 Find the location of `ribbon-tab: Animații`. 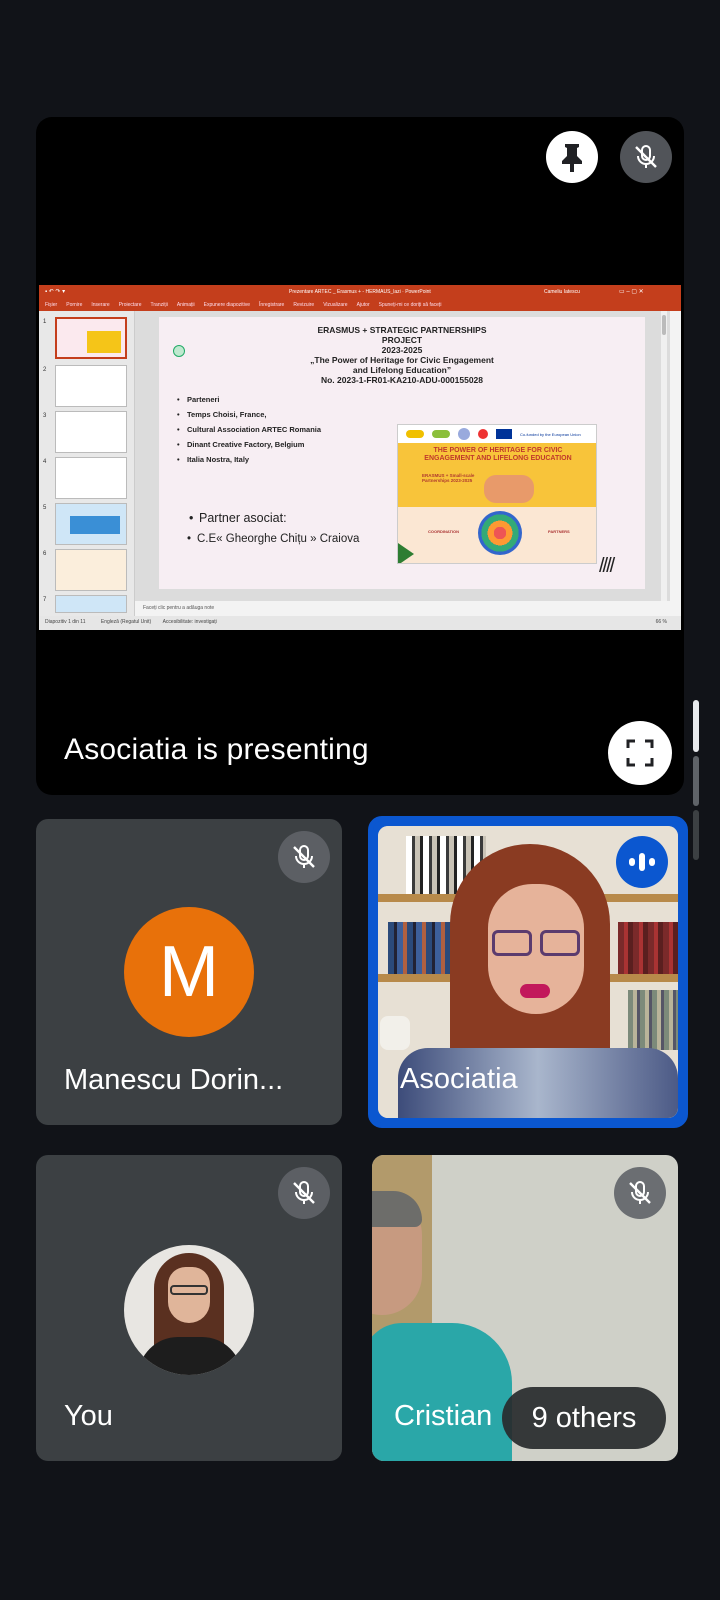

ribbon-tab: Animații is located at coordinates (185, 305).